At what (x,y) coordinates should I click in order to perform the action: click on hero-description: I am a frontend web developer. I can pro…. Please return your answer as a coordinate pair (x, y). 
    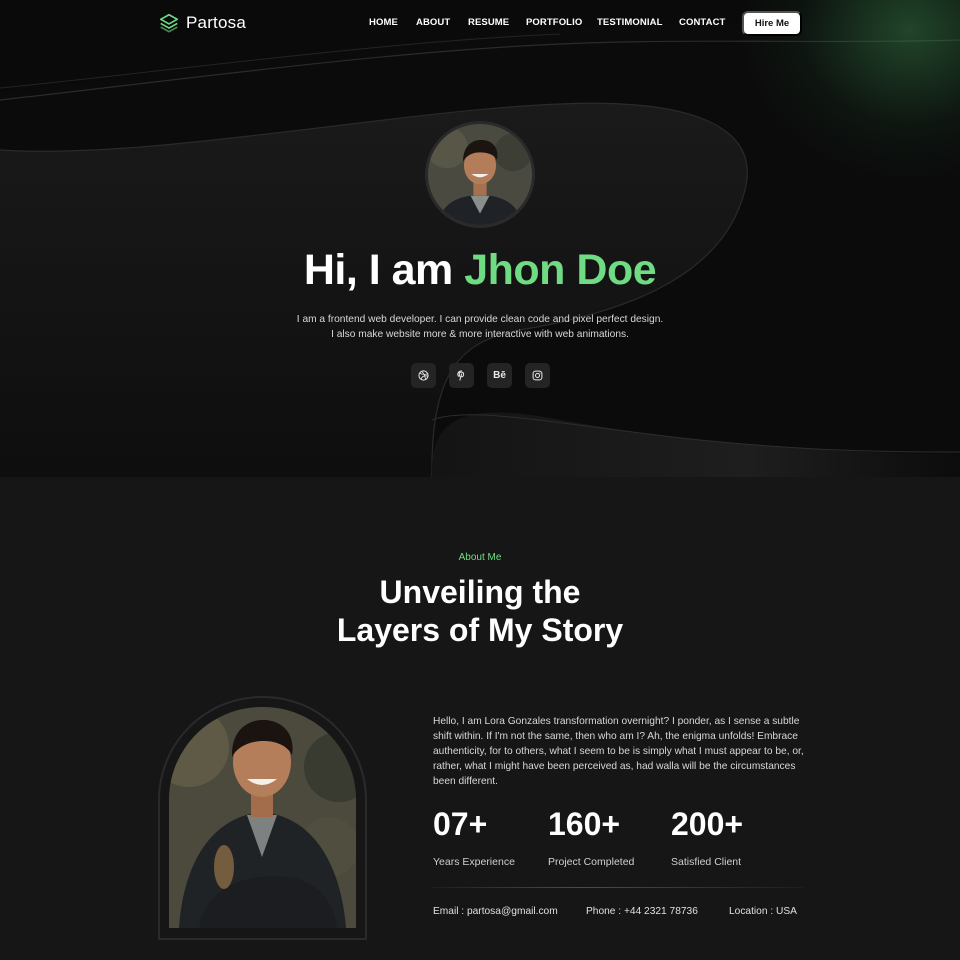
    Looking at the image, I should click on (480, 327).